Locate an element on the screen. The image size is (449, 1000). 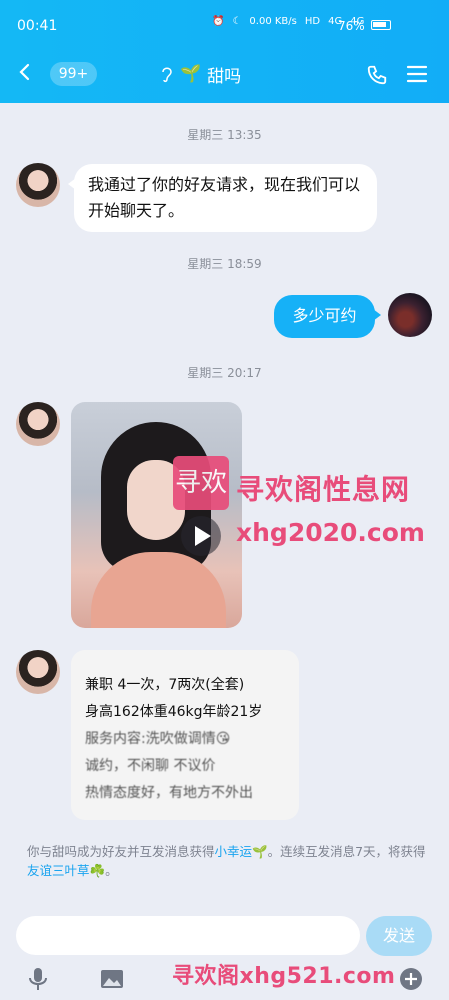
clover-link: 友谊三叶草☘️ is located at coordinates (66, 870).